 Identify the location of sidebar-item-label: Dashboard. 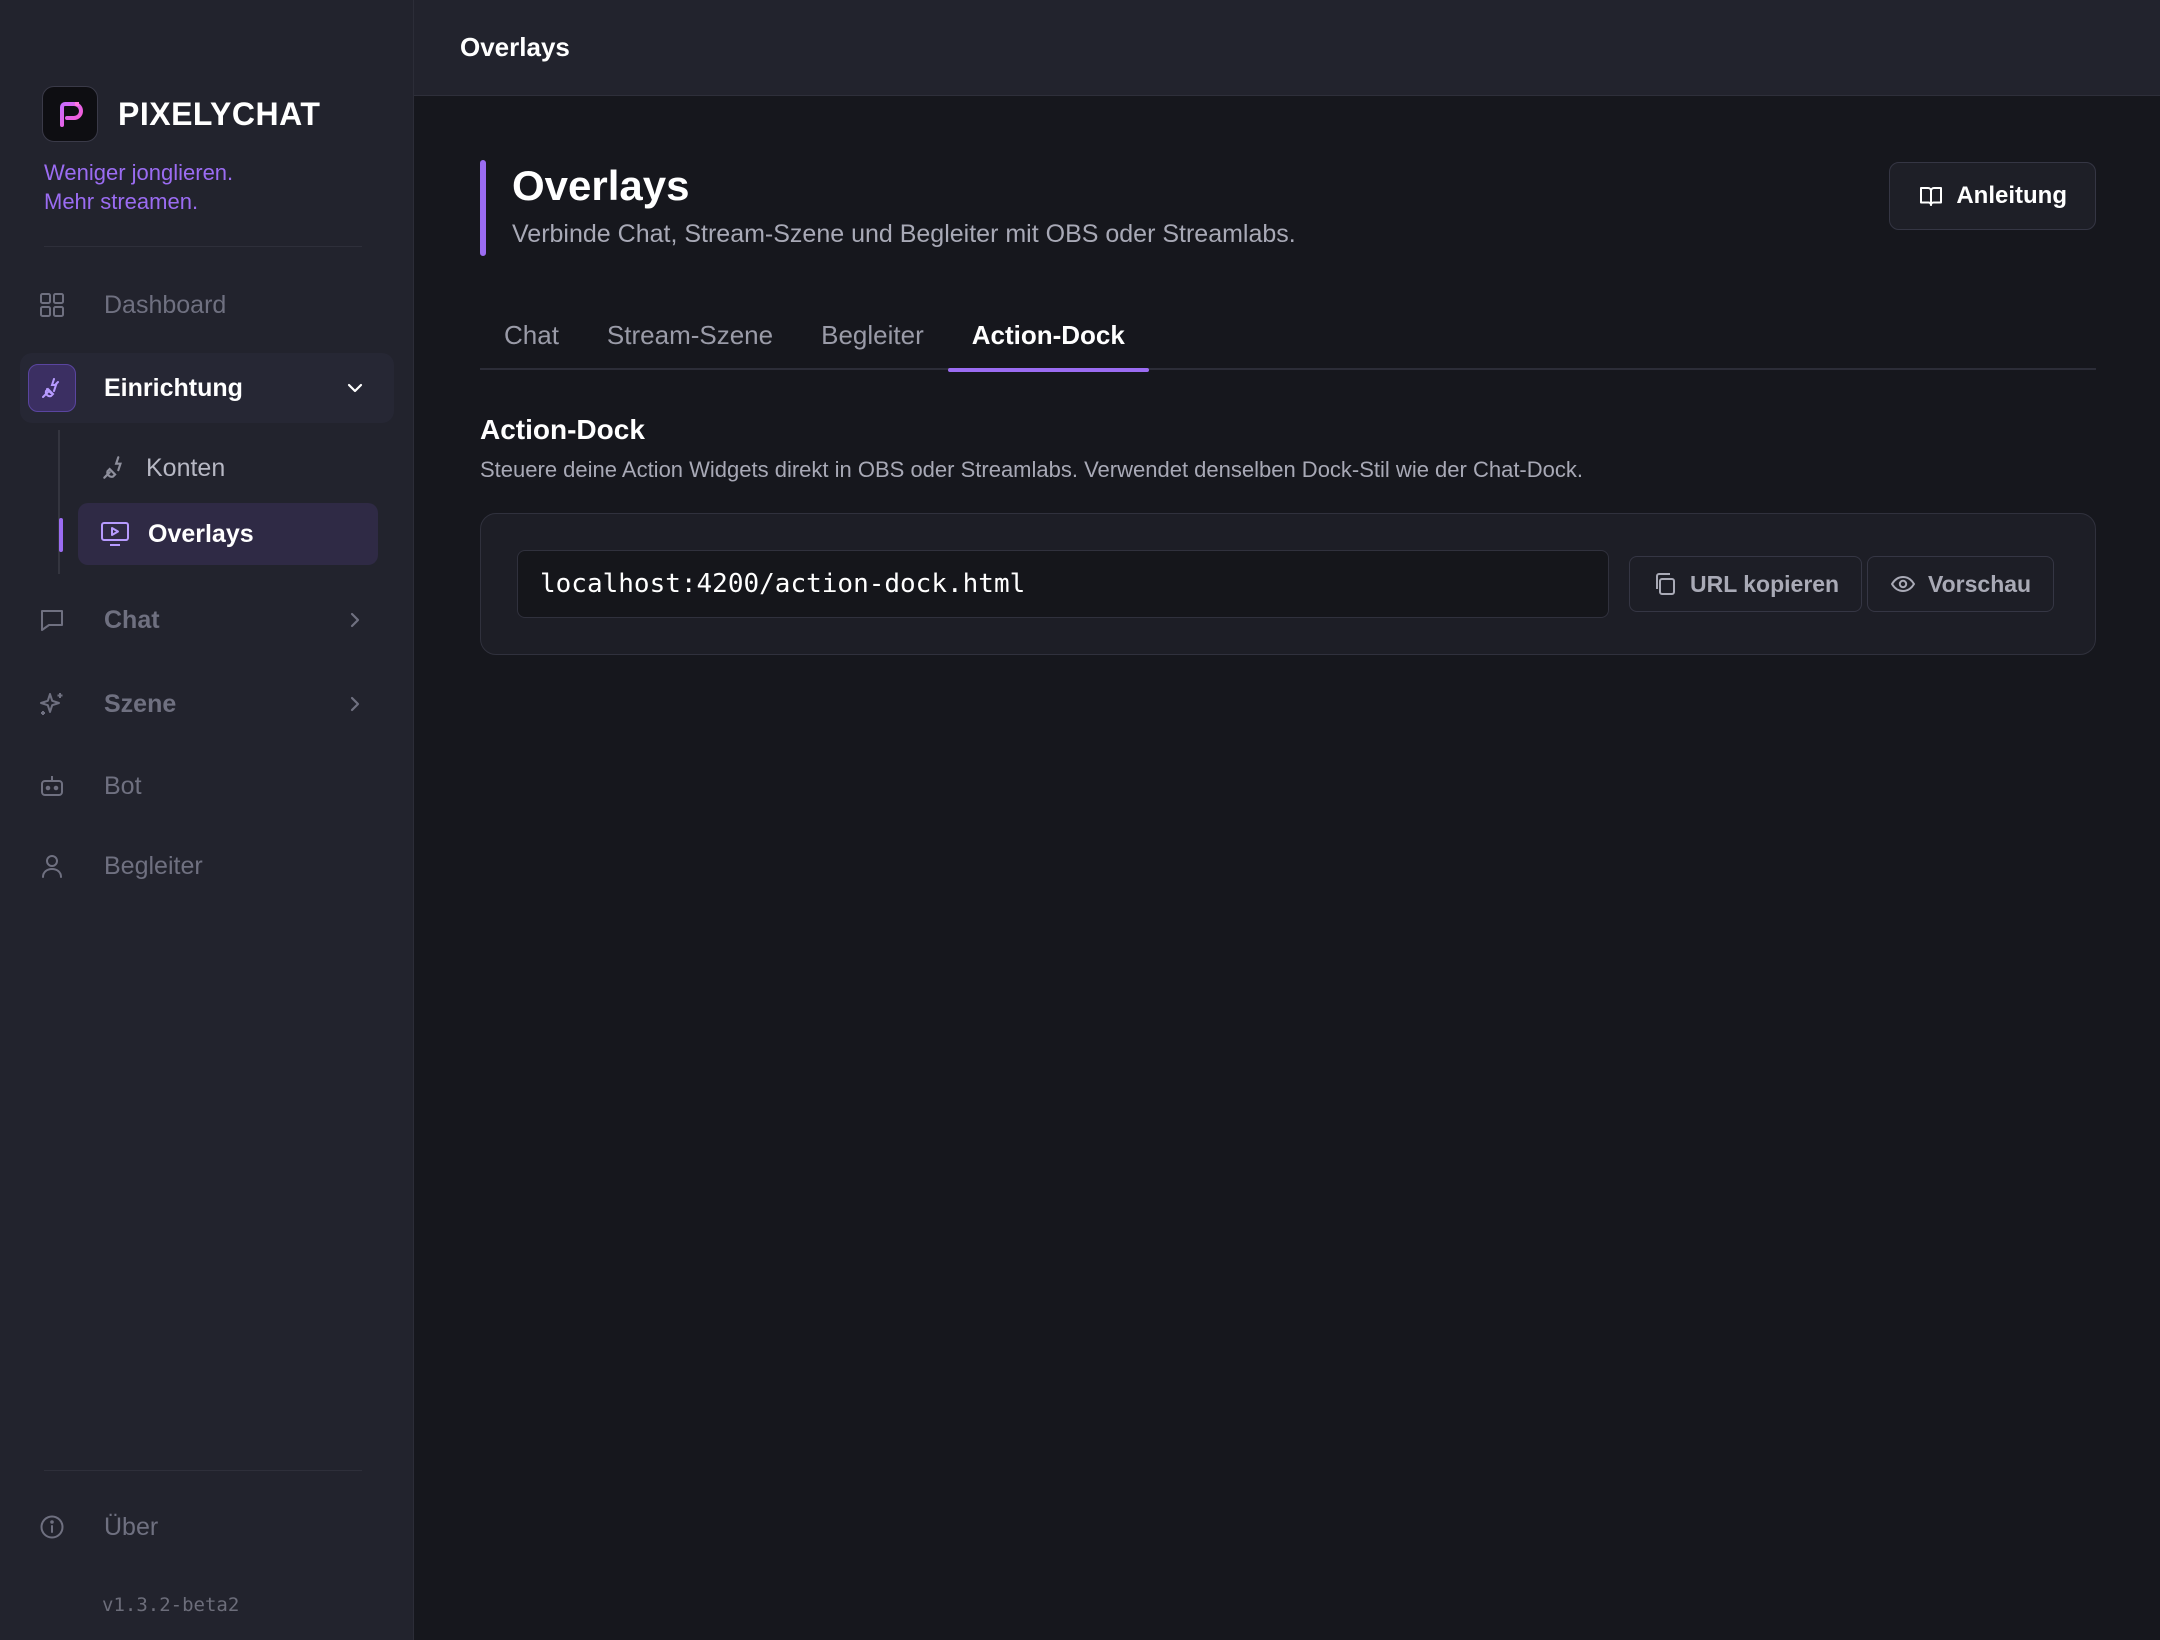
(165, 304).